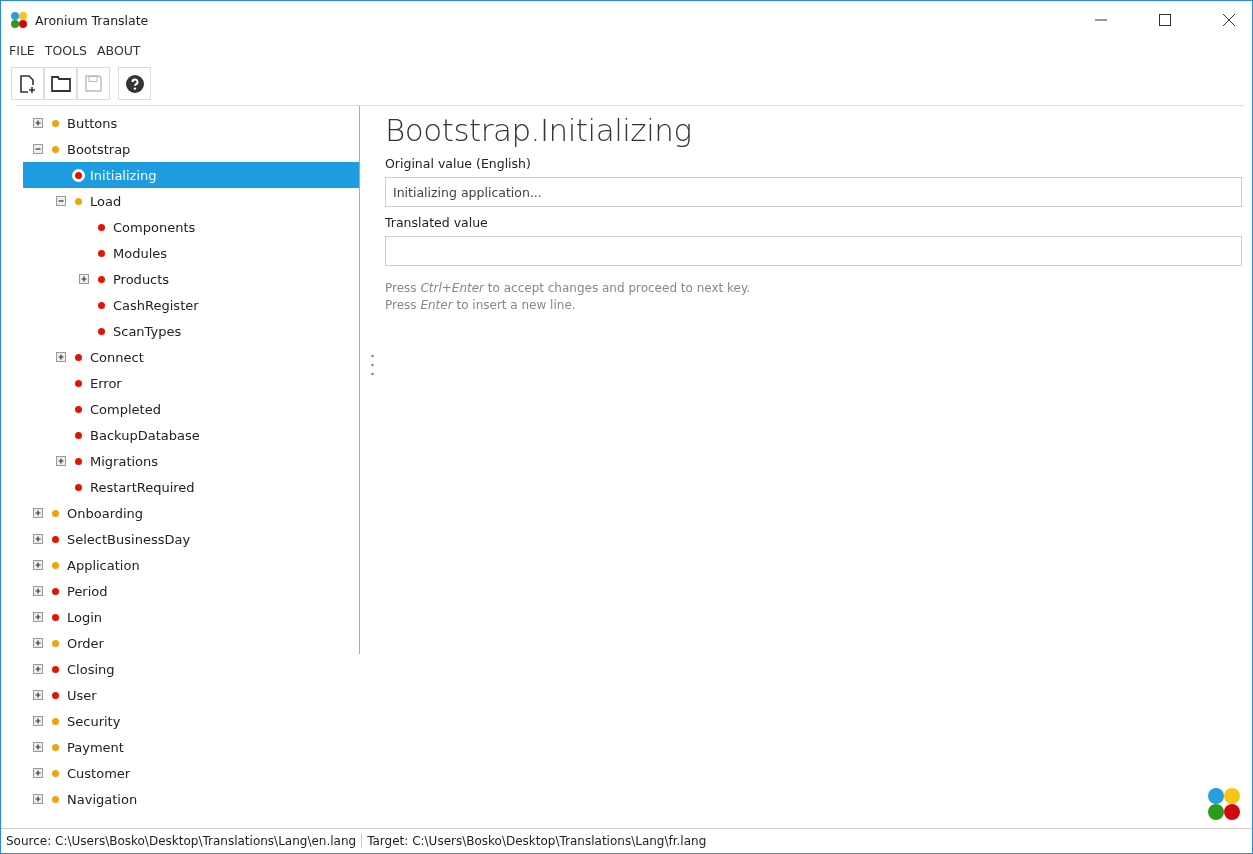 Image resolution: width=1253 pixels, height=854 pixels. I want to click on tree-item: Connect, so click(191, 357).